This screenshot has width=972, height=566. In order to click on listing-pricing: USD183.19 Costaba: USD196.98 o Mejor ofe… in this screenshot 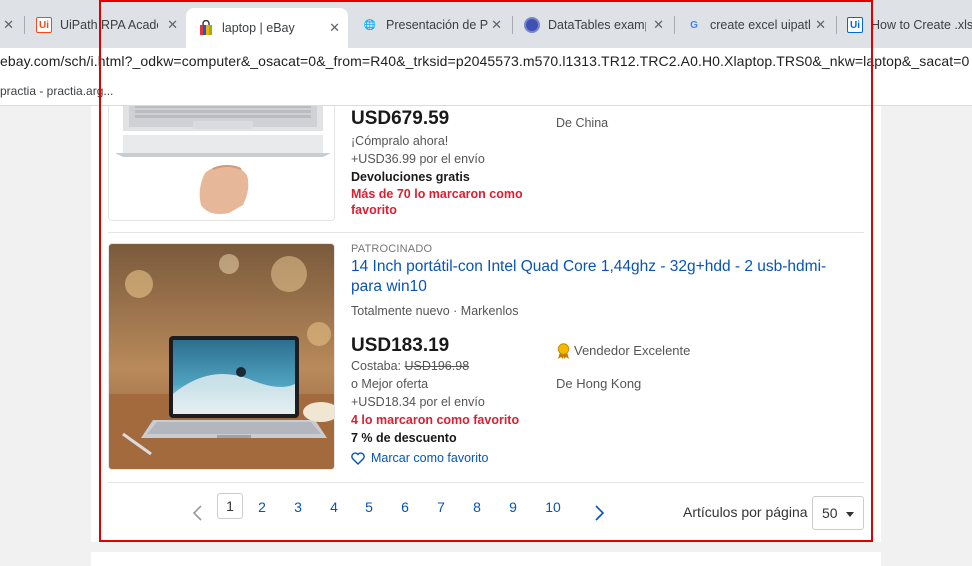, I will do `click(471, 401)`.